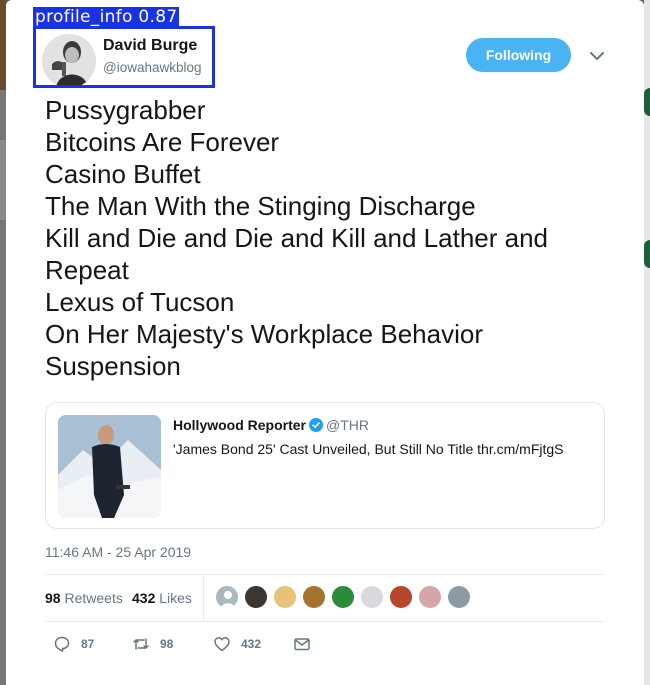 The height and width of the screenshot is (685, 650). Describe the element at coordinates (647, 342) in the screenshot. I see `background-right-strip` at that location.